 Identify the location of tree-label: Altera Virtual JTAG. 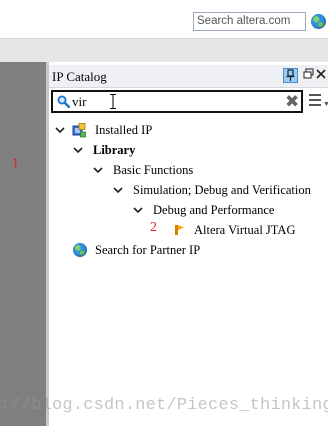
(245, 230).